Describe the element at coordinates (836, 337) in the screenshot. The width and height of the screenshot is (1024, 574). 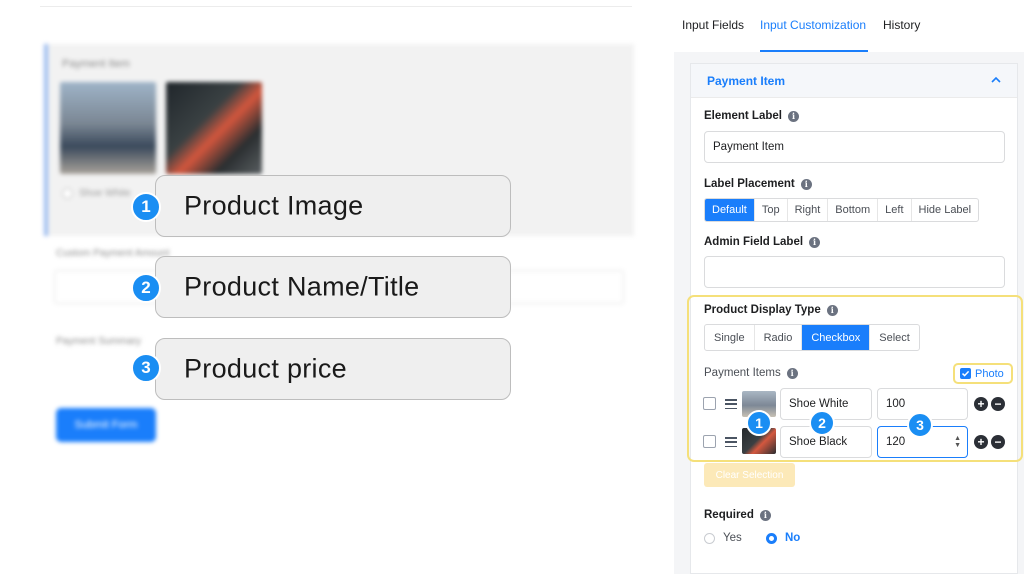
I see `display-checkbox: Checkbox` at that location.